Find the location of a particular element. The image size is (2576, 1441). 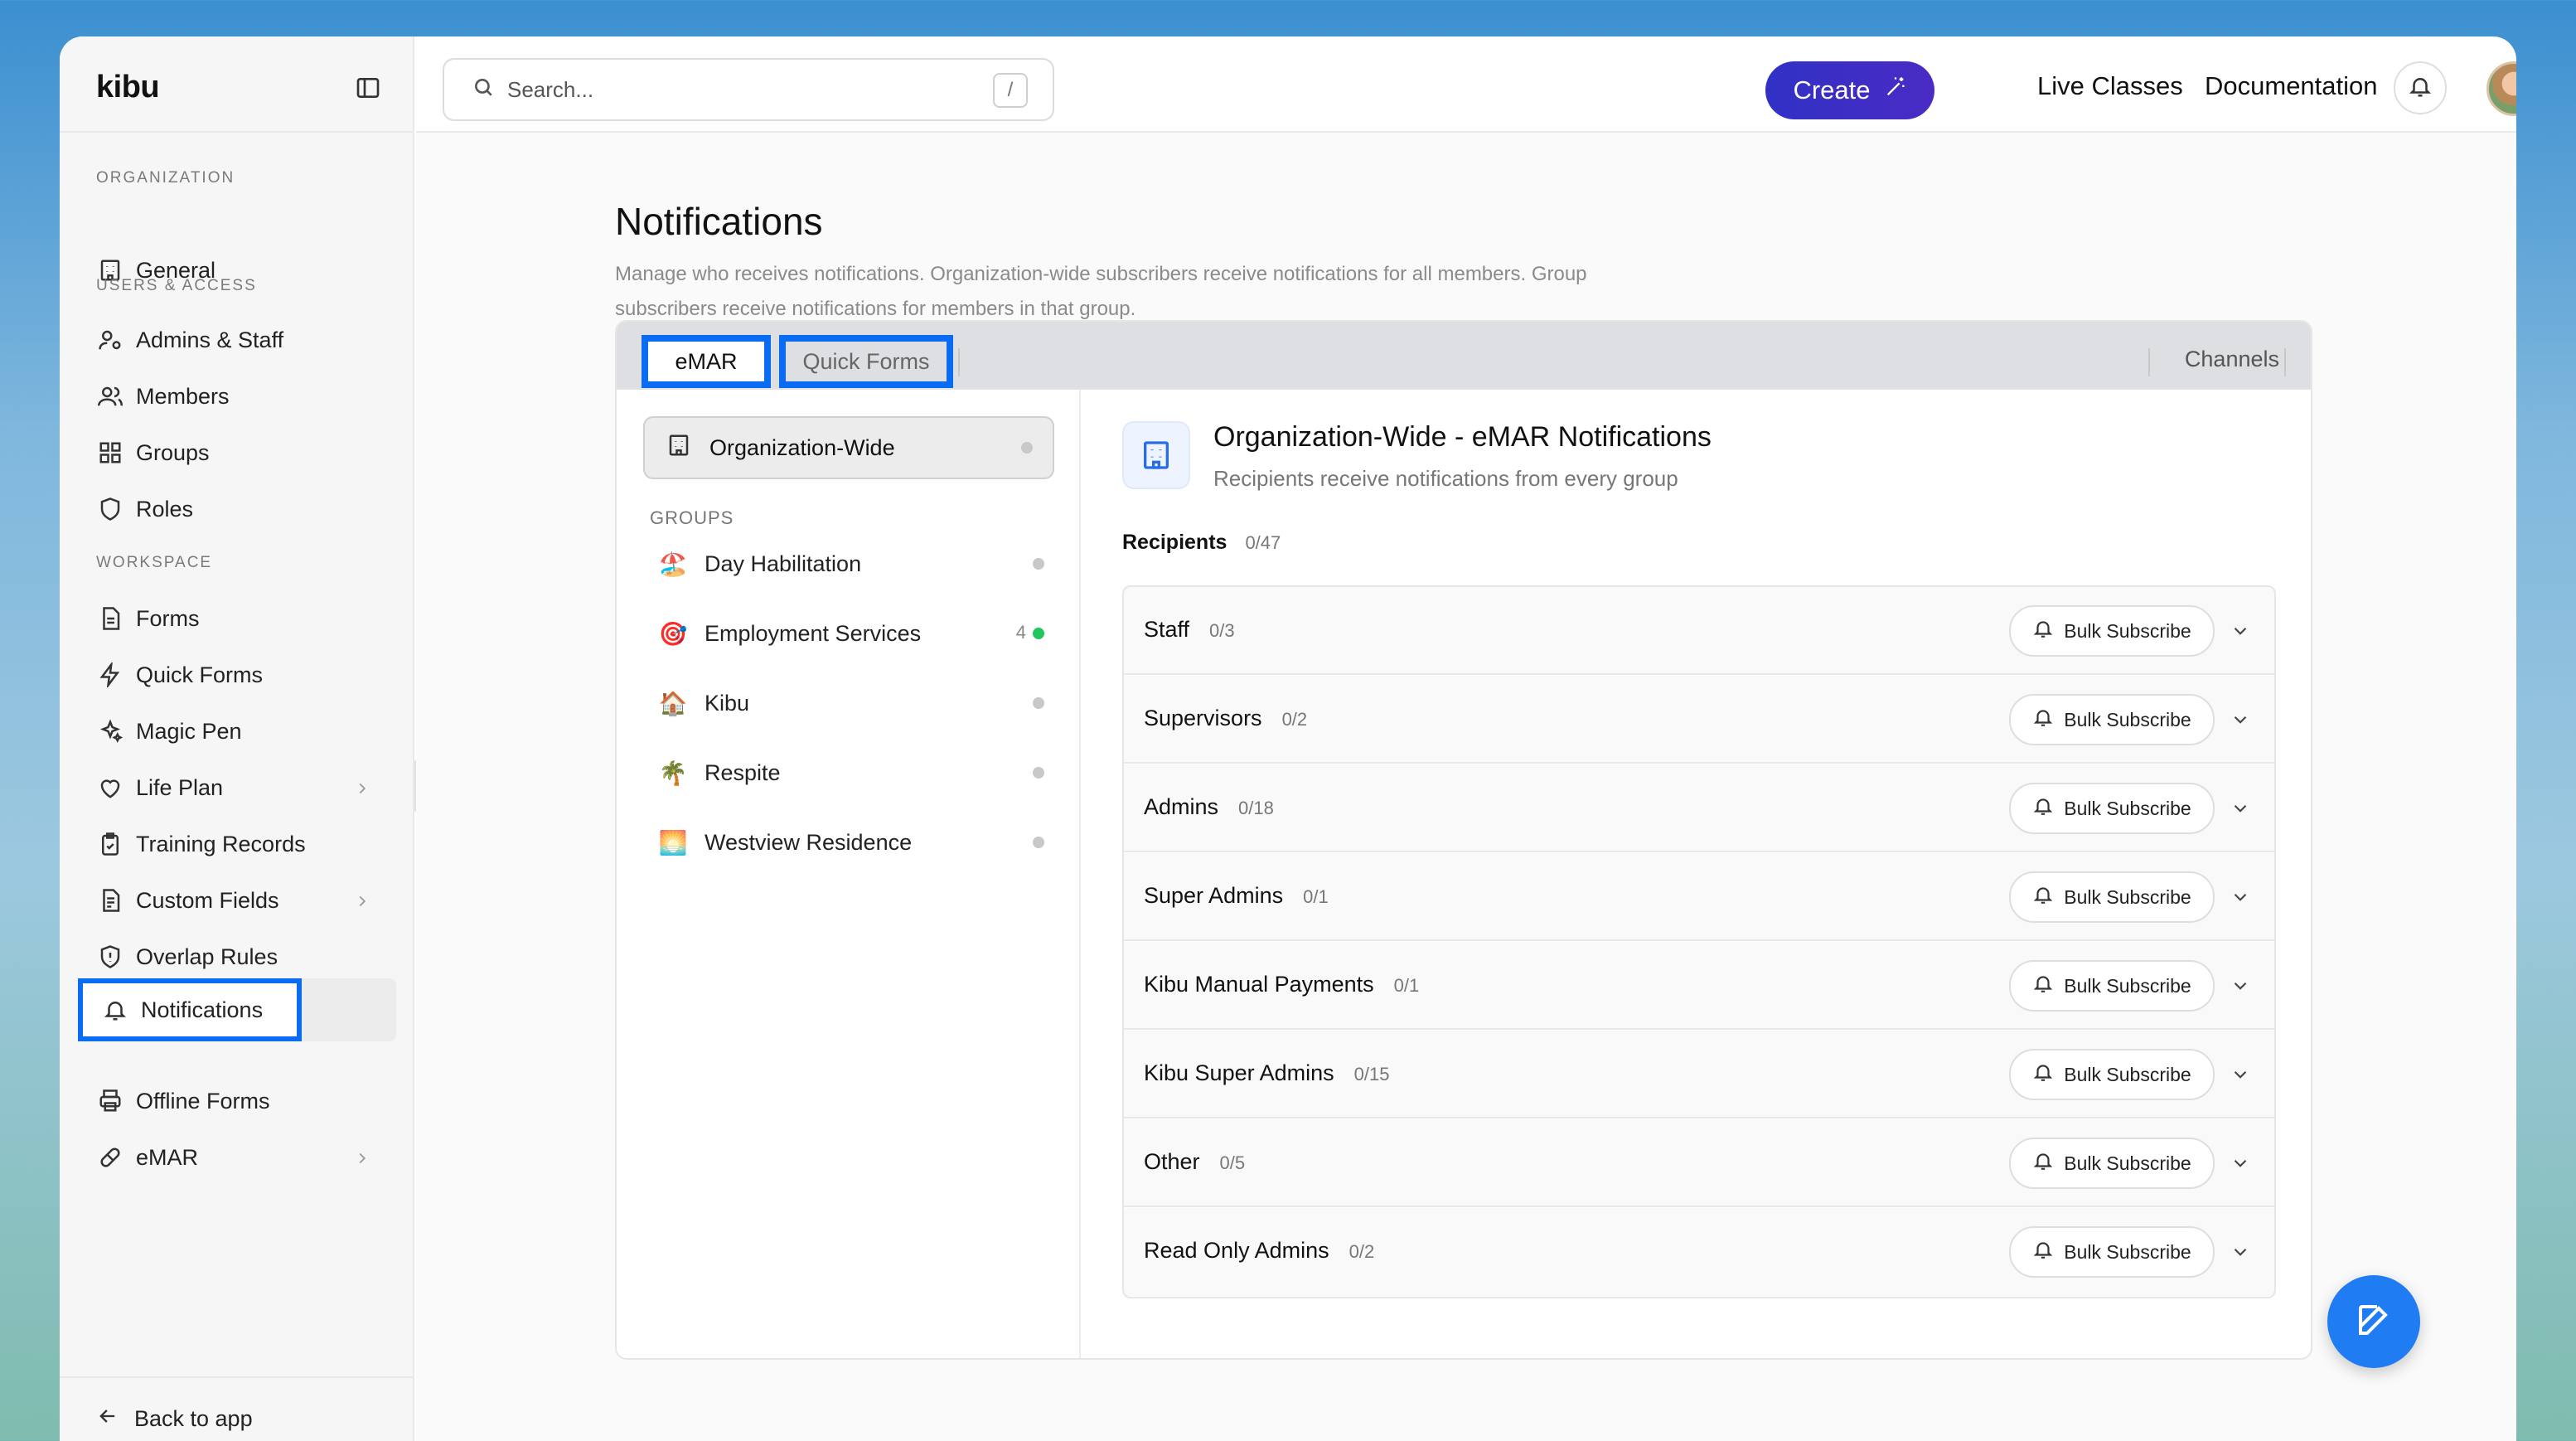

row-count: 0/5 is located at coordinates (1232, 1162).